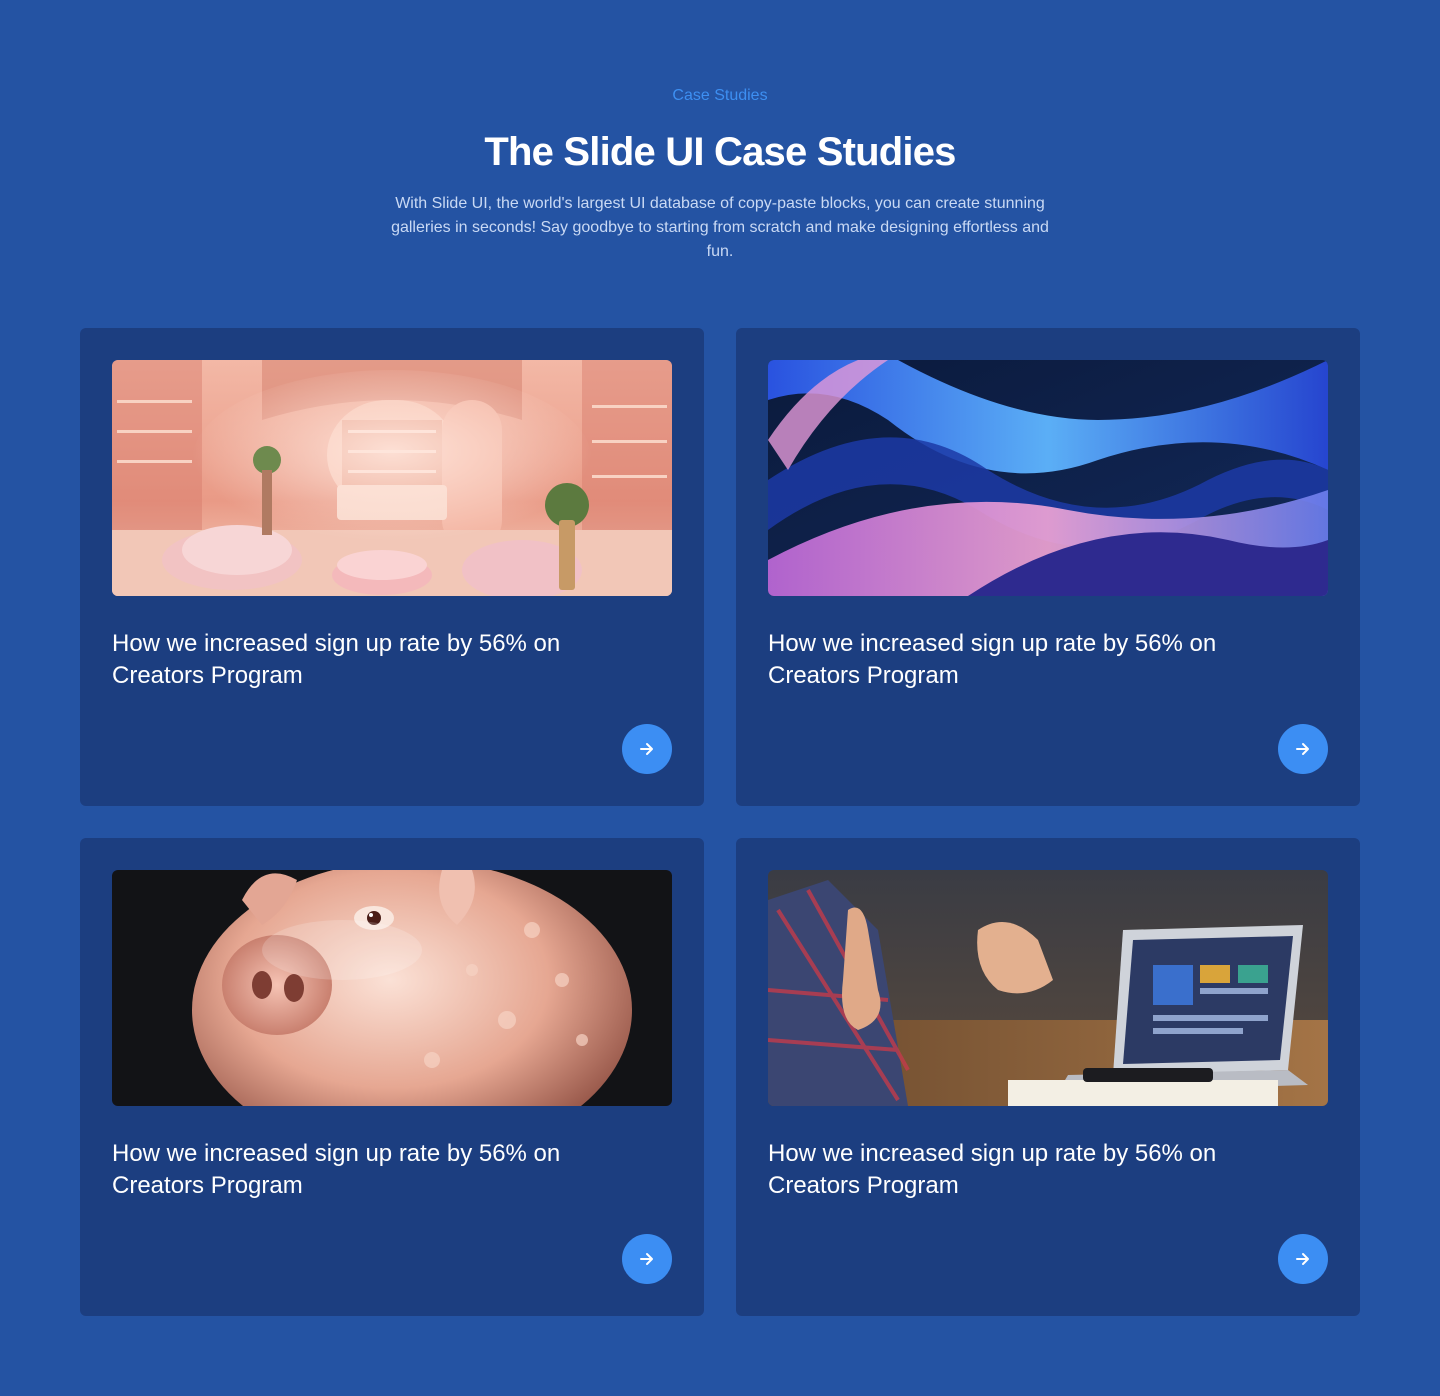 The image size is (1440, 1396). I want to click on card-image-boutique, so click(392, 478).